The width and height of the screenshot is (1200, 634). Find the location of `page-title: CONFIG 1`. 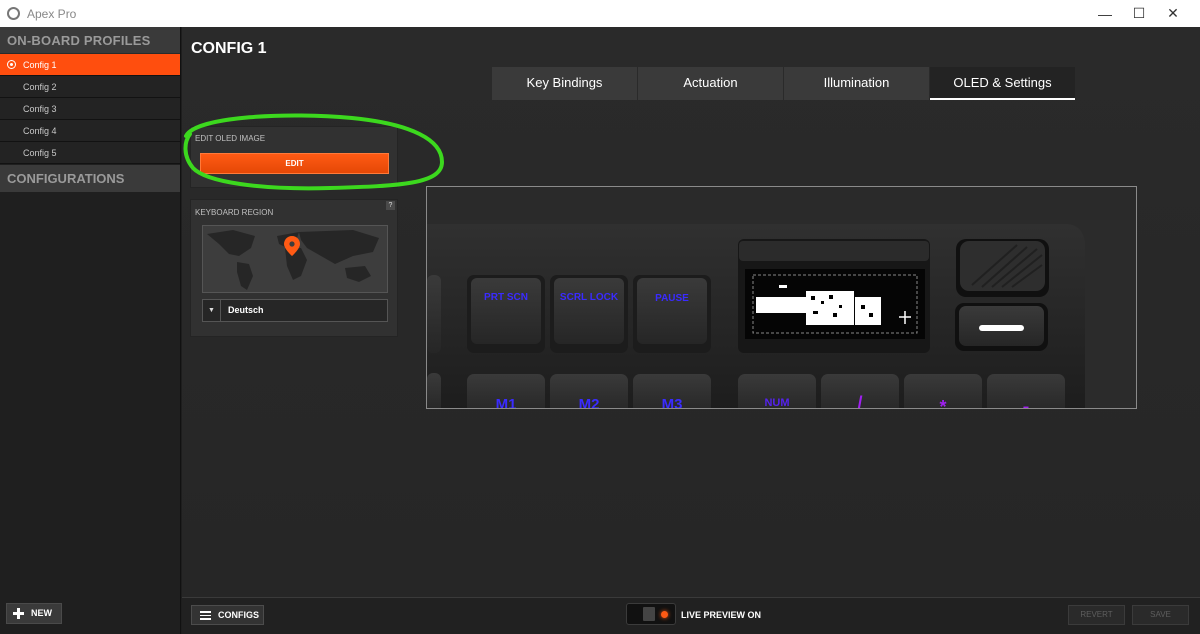

page-title: CONFIG 1 is located at coordinates (229, 48).